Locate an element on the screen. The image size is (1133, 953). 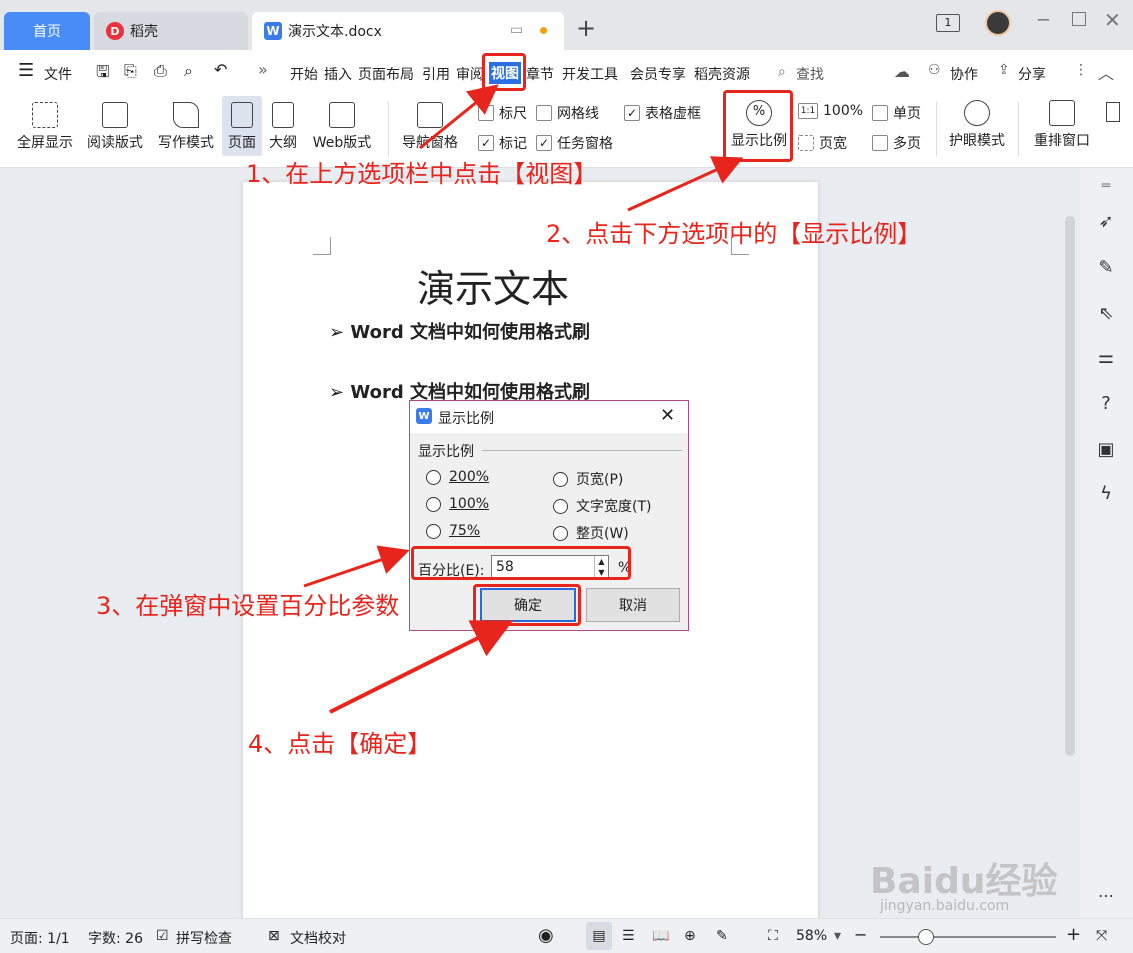
arrow-step4 is located at coordinates (421, 667).